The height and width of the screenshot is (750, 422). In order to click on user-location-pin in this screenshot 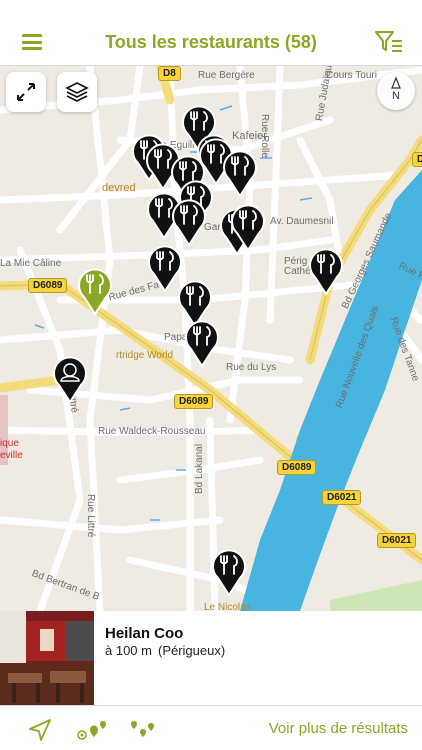, I will do `click(70, 379)`.